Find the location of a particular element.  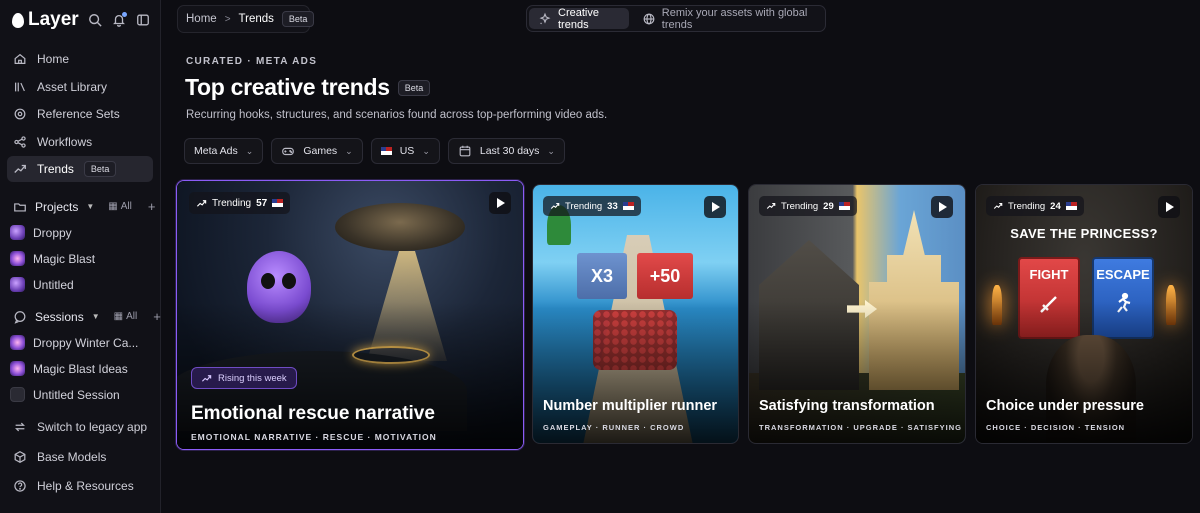

app-logo: Layer is located at coordinates (45, 20).